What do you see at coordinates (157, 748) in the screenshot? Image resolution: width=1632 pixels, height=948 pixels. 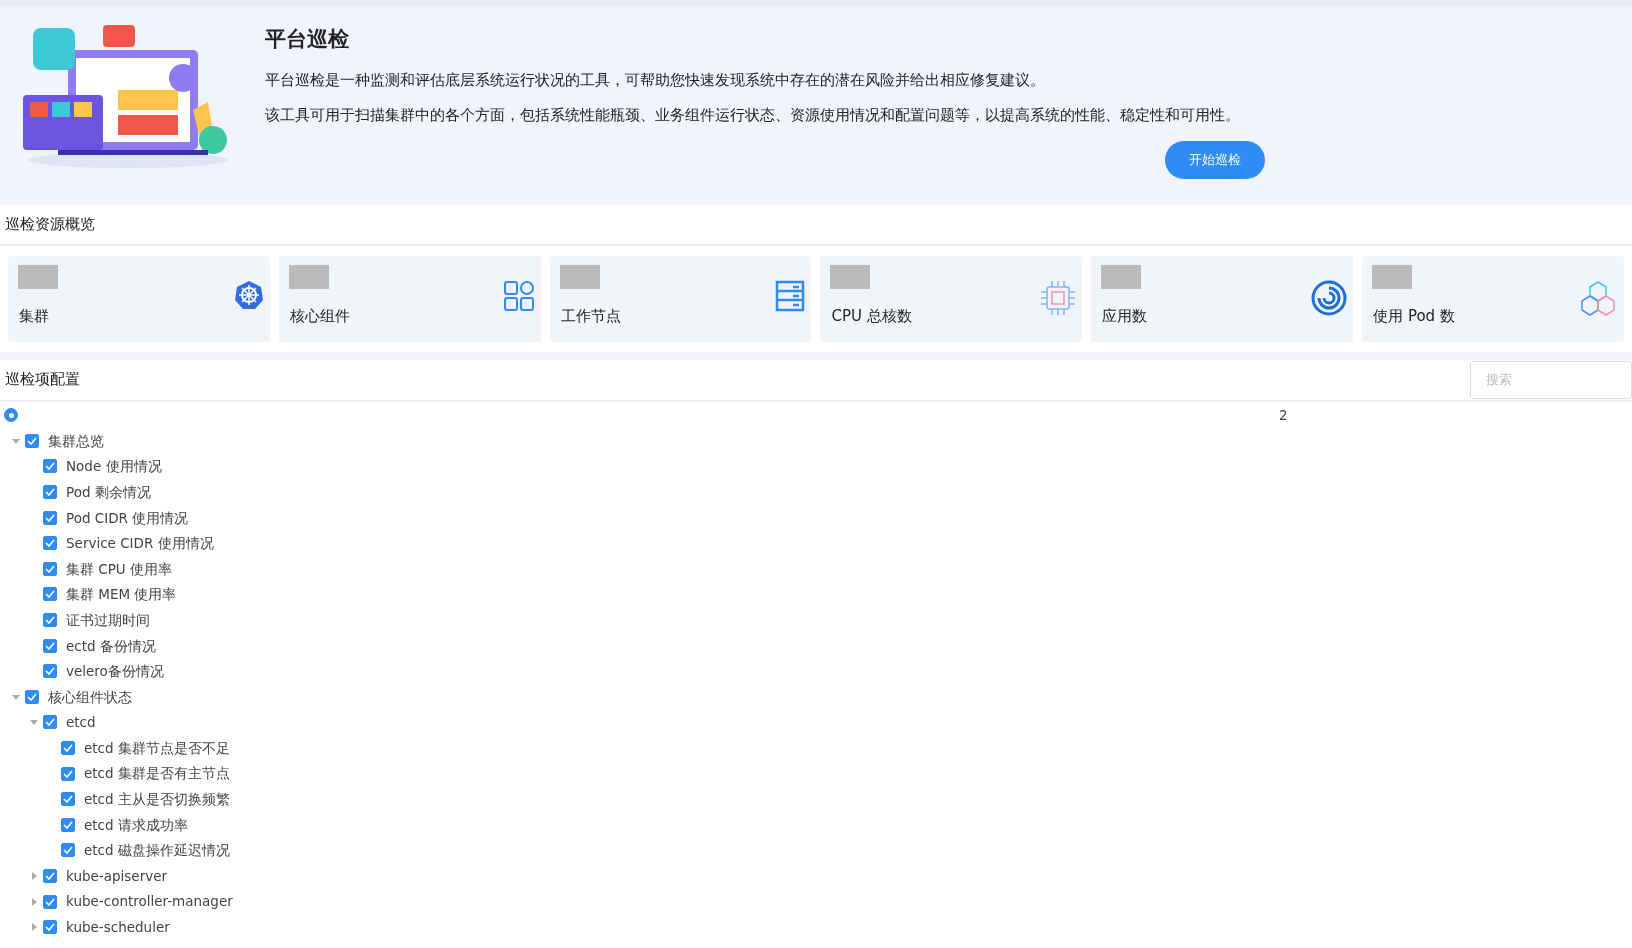 I see `tree-item-label: etcd 集群节点是否不足` at bounding box center [157, 748].